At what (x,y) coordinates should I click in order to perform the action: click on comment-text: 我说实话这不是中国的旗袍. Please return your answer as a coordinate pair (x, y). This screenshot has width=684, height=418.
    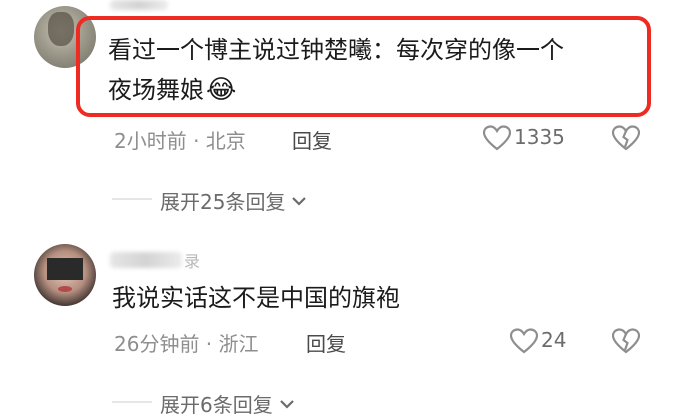
    Looking at the image, I should click on (256, 298).